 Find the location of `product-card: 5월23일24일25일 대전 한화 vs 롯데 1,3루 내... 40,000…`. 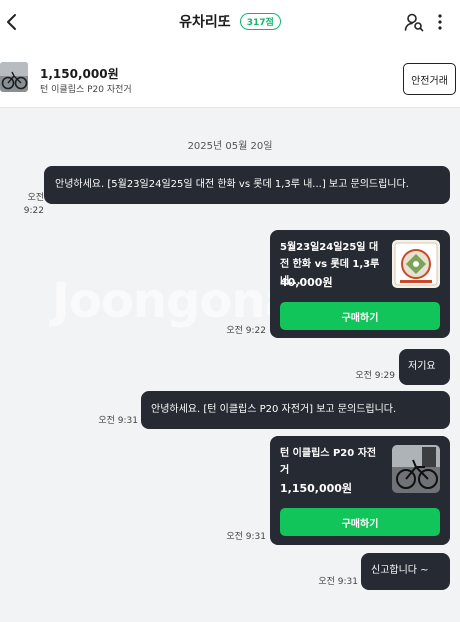

product-card: 5월23일24일25일 대전 한화 vs 롯데 1,3루 내... 40,000… is located at coordinates (360, 284).